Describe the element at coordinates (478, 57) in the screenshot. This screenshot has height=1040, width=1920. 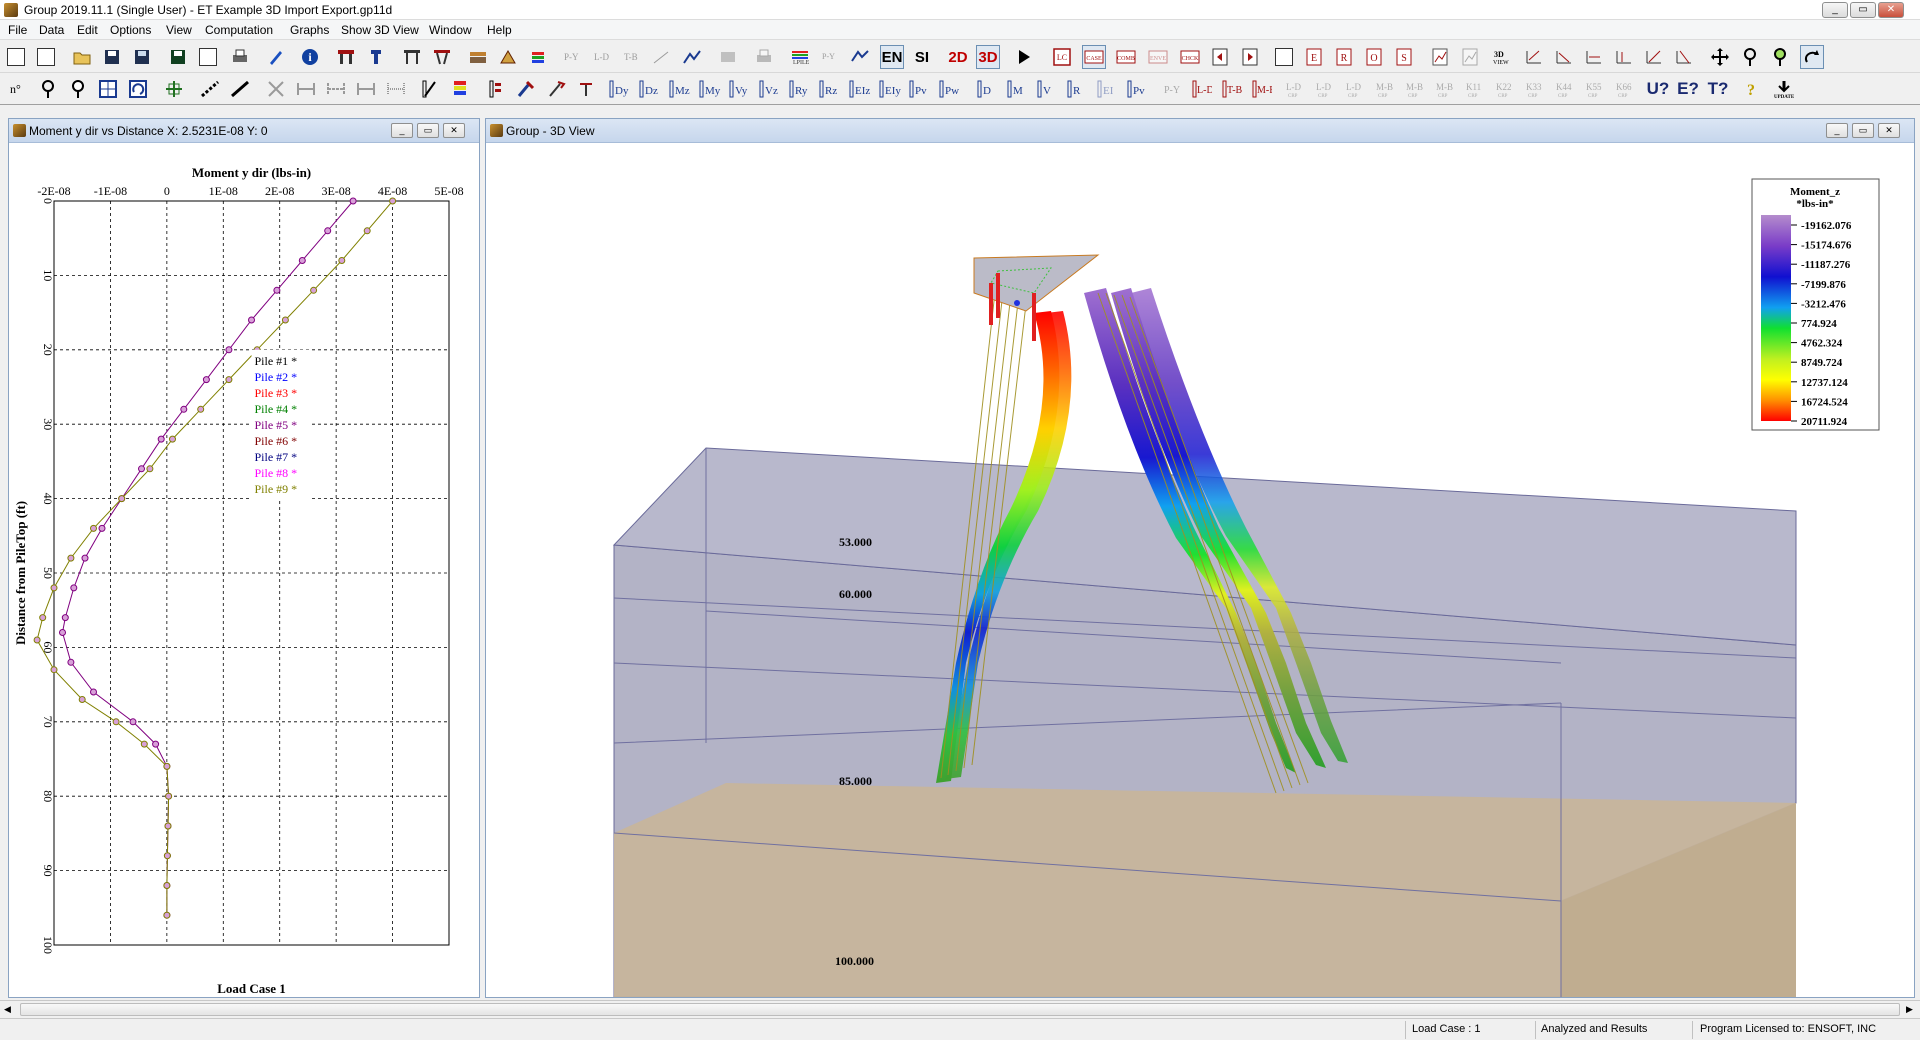
I see `soil-layer-icon` at that location.